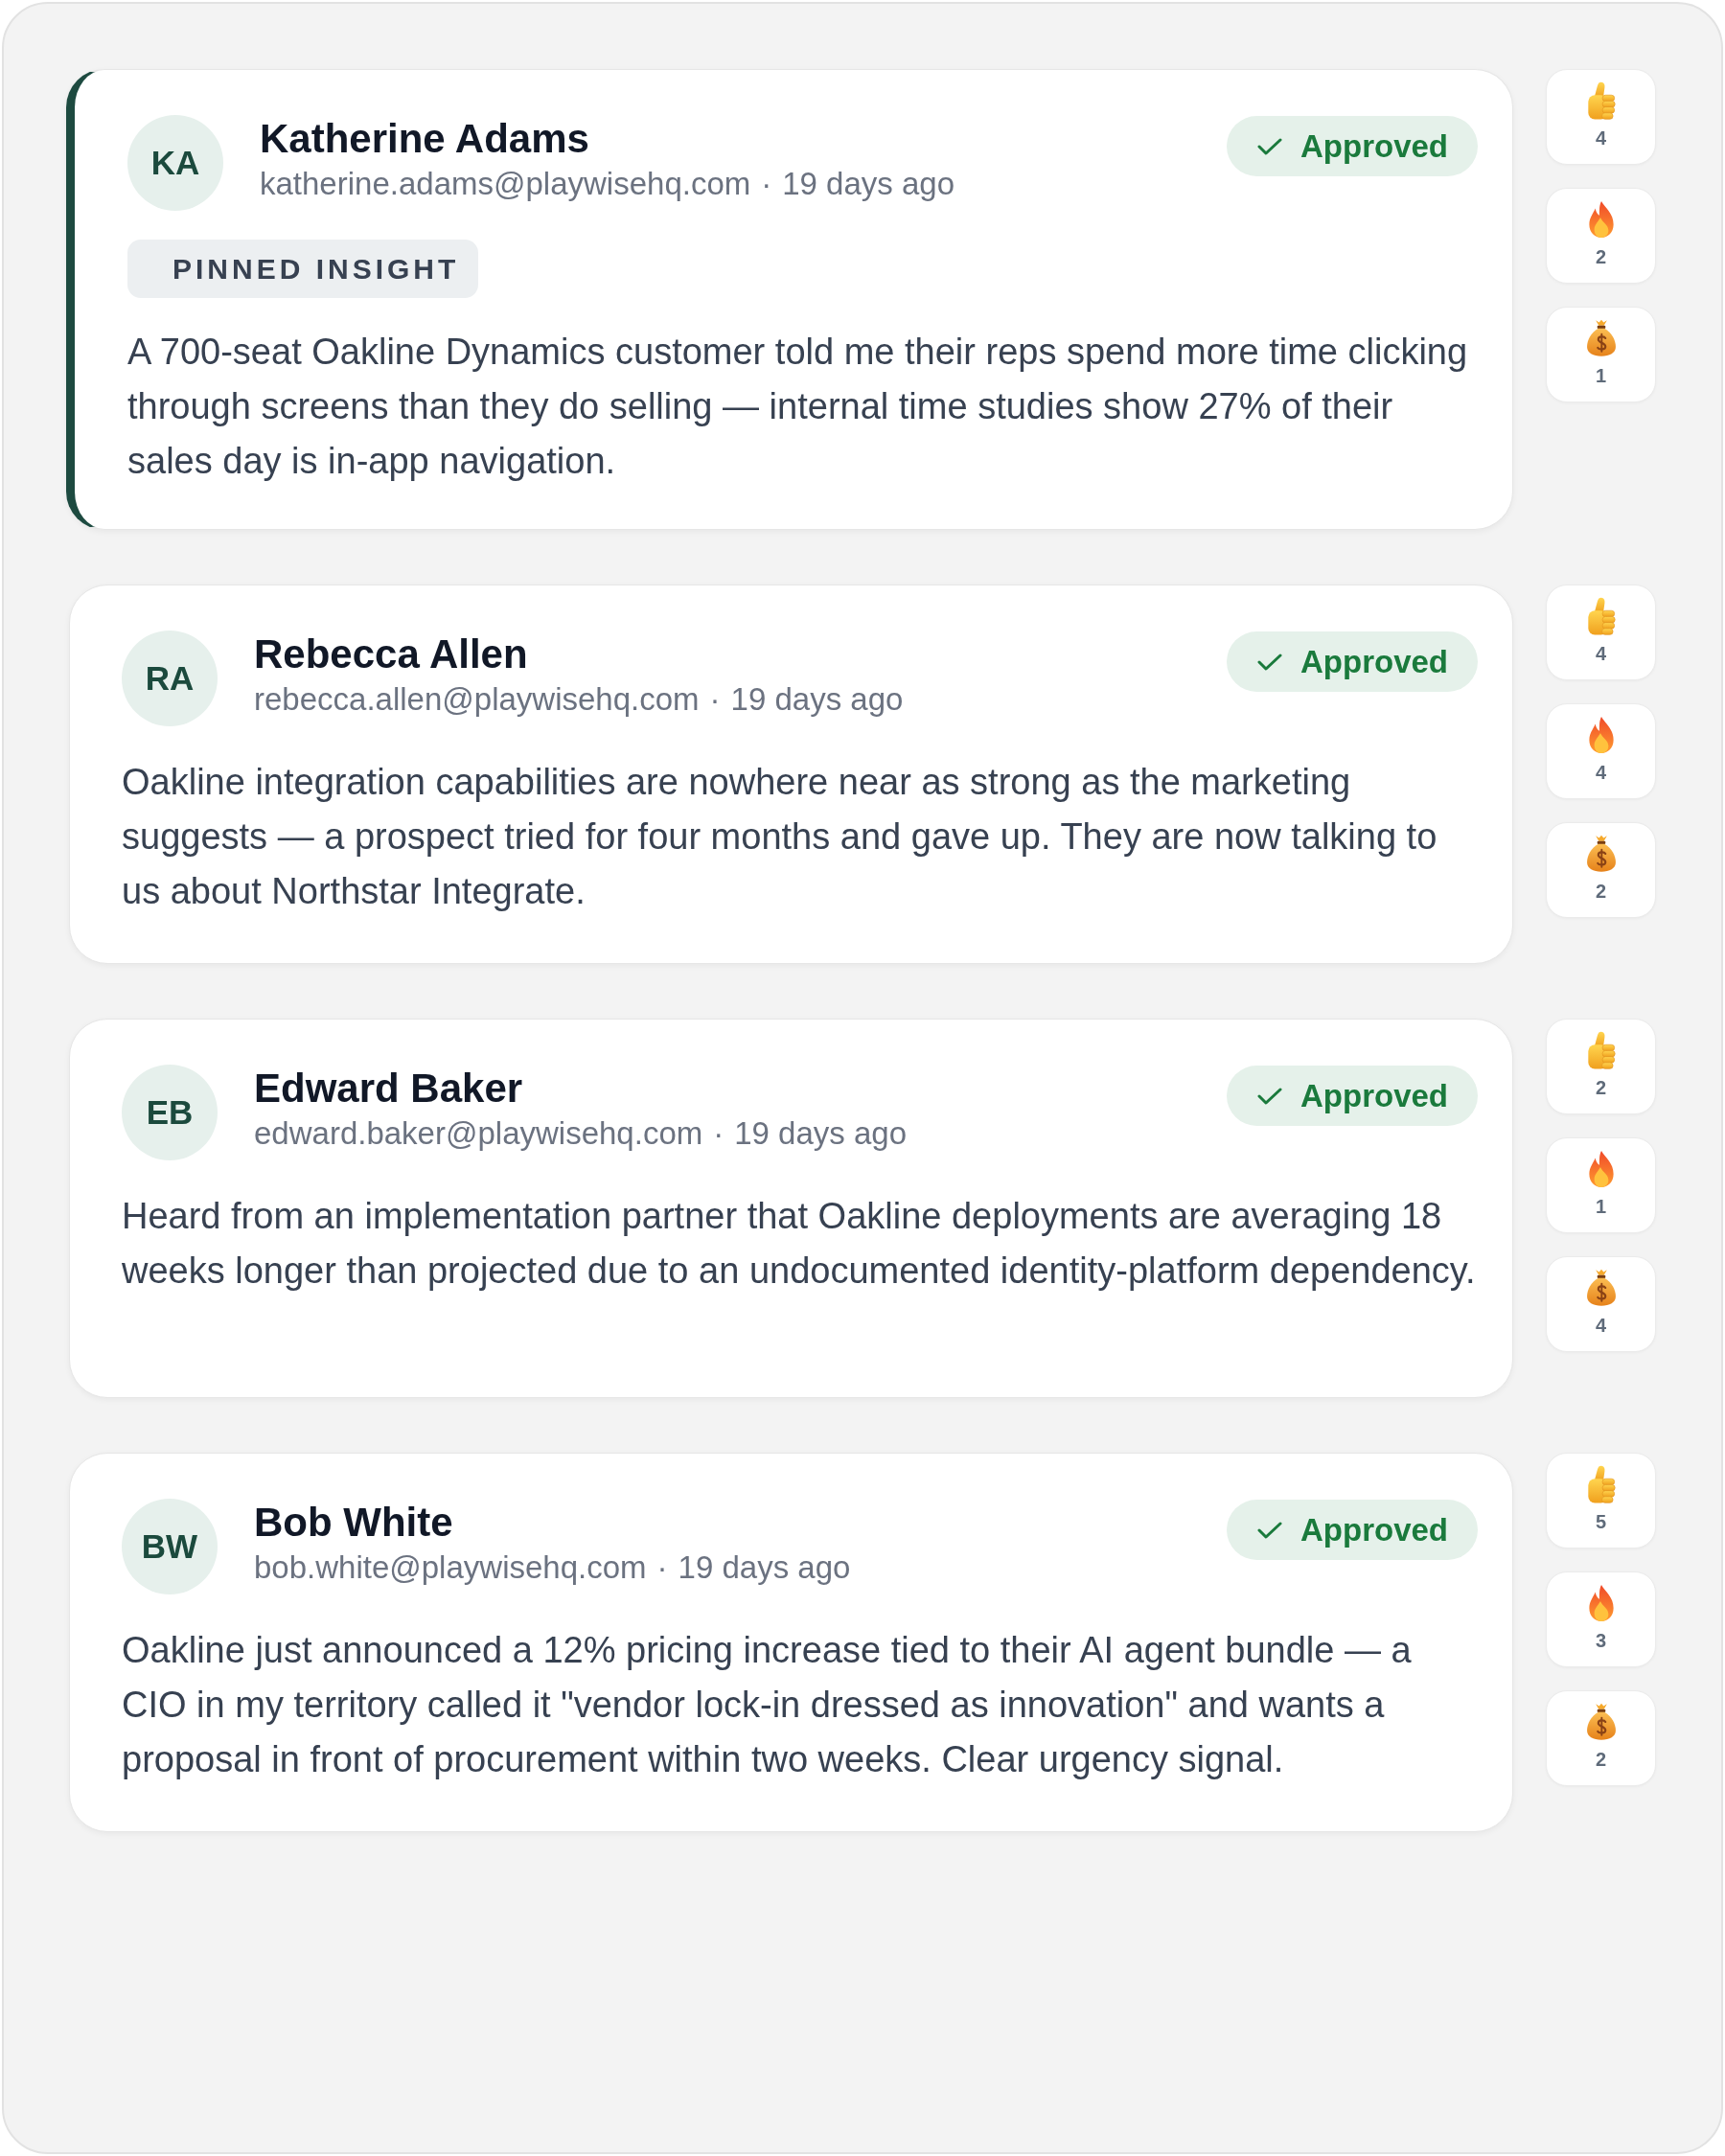  Describe the element at coordinates (170, 678) in the screenshot. I see `author-avatar: RA` at that location.